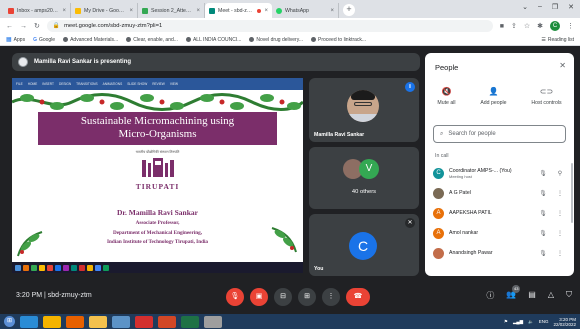  I want to click on reading-list-button: ☰ Reading list, so click(557, 40).